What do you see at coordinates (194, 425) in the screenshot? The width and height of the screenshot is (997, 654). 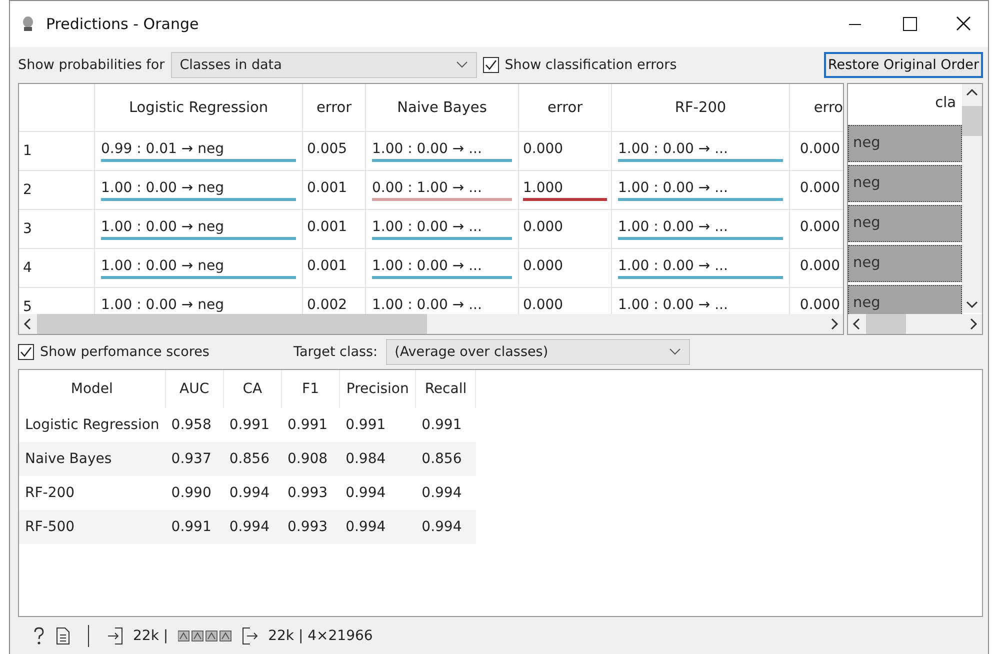 I see `table-cell: 0.958` at bounding box center [194, 425].